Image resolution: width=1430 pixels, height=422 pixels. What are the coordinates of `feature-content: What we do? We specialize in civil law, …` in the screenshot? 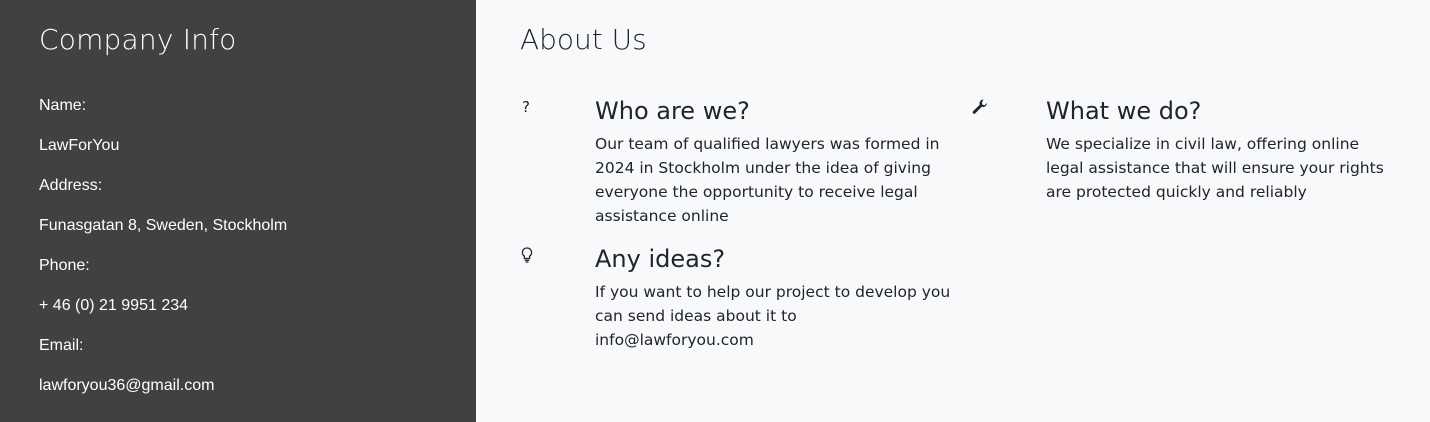 It's located at (1218, 150).